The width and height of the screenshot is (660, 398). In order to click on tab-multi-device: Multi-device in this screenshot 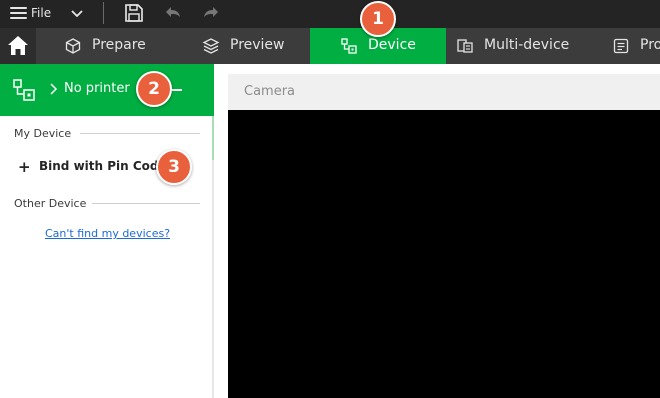, I will do `click(520, 46)`.